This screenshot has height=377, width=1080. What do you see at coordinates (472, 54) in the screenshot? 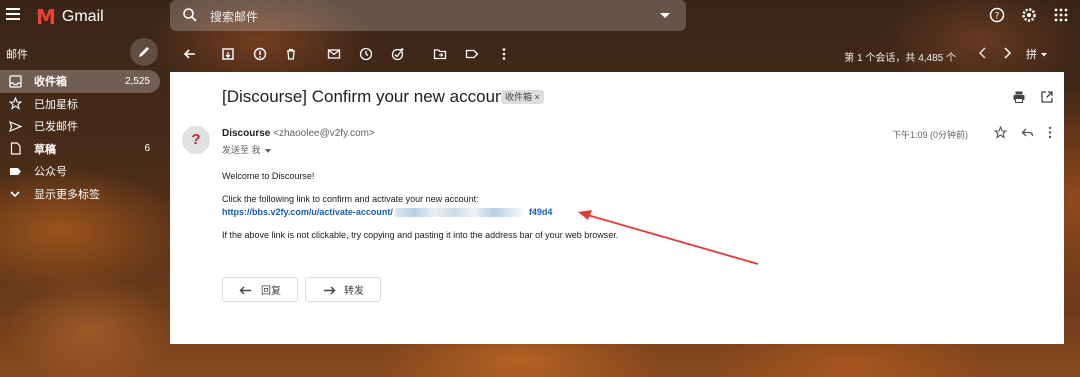
I see `label-tag-icon` at bounding box center [472, 54].